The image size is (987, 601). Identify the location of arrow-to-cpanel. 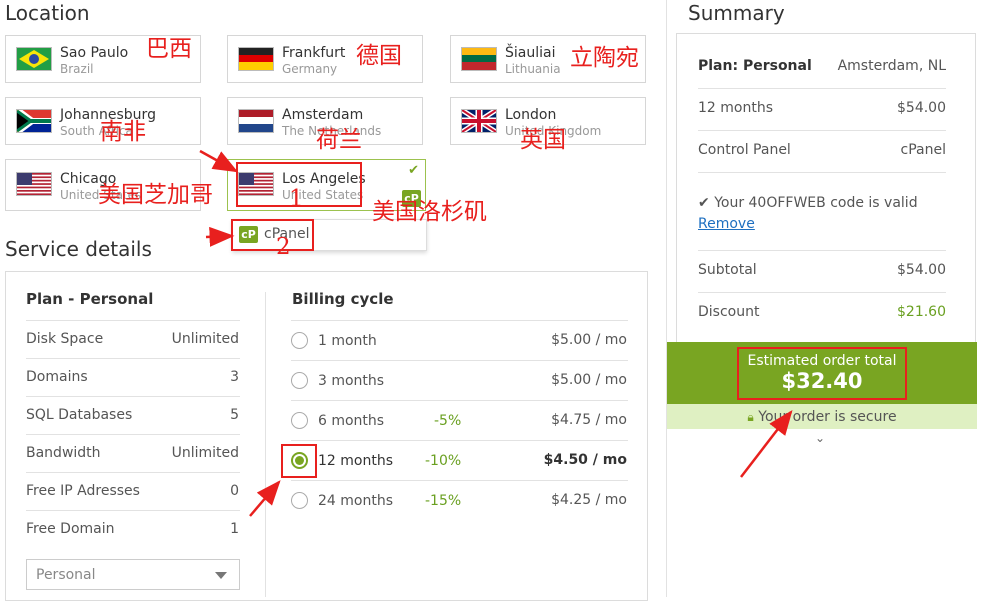
(220, 236).